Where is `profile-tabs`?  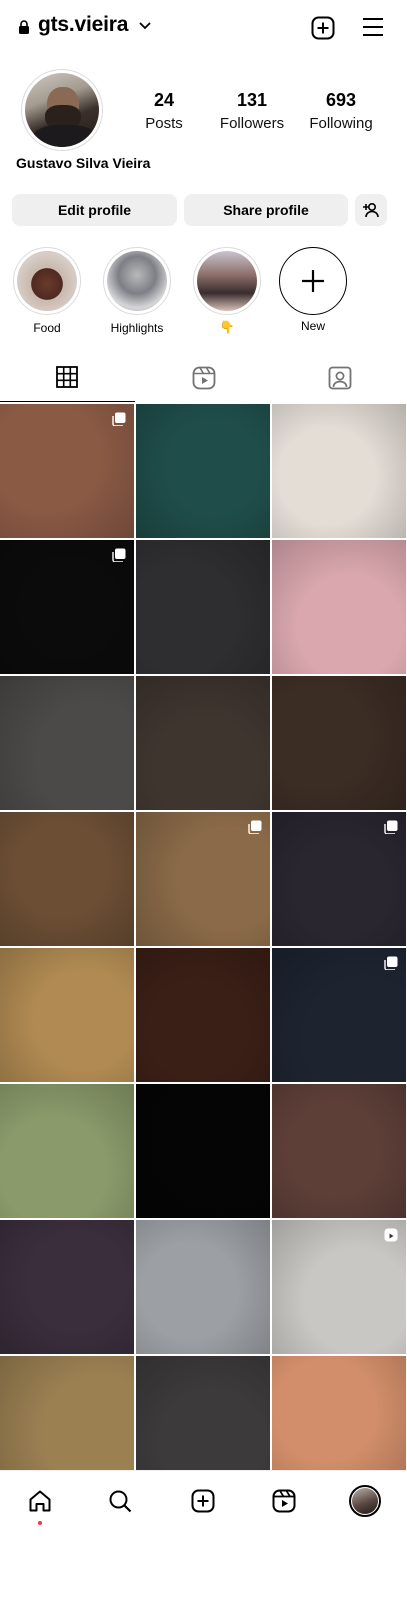 profile-tabs is located at coordinates (203, 379).